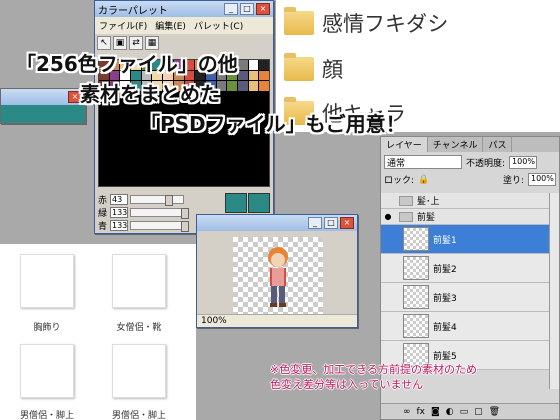  What do you see at coordinates (494, 412) in the screenshot?
I see `trash-icon: 🗑` at bounding box center [494, 412].